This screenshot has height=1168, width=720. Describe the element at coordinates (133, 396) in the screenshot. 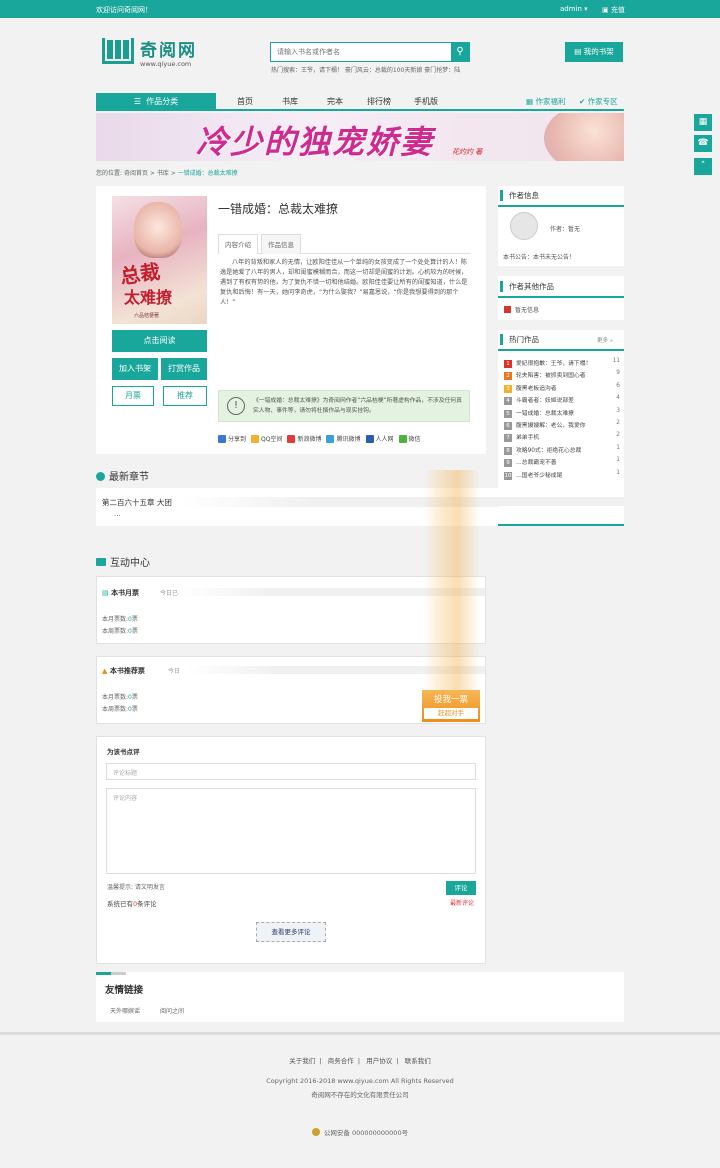

I see `monthly-ticket-button: 月票` at that location.